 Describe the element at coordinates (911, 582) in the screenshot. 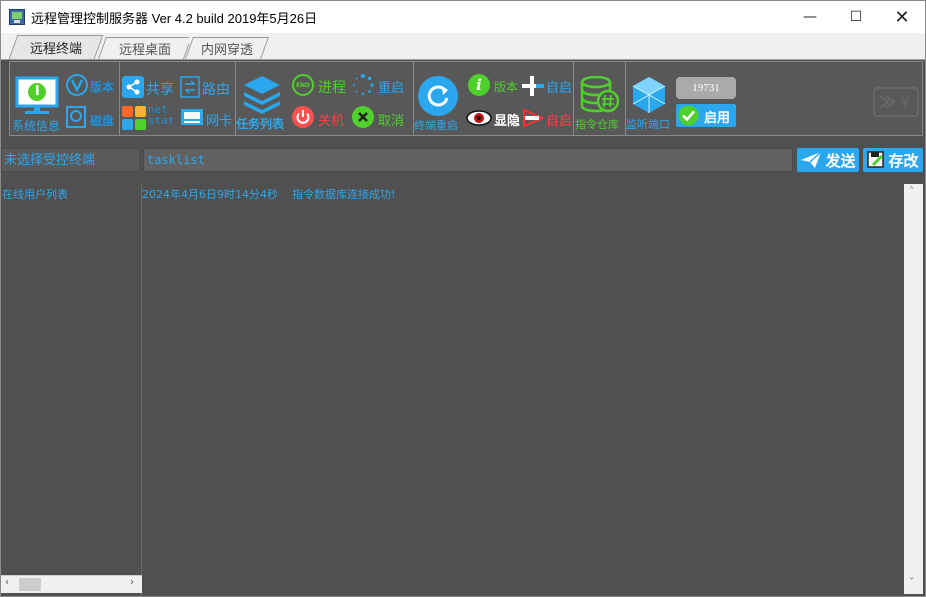

I see `scroll-down-icon: ˅` at that location.